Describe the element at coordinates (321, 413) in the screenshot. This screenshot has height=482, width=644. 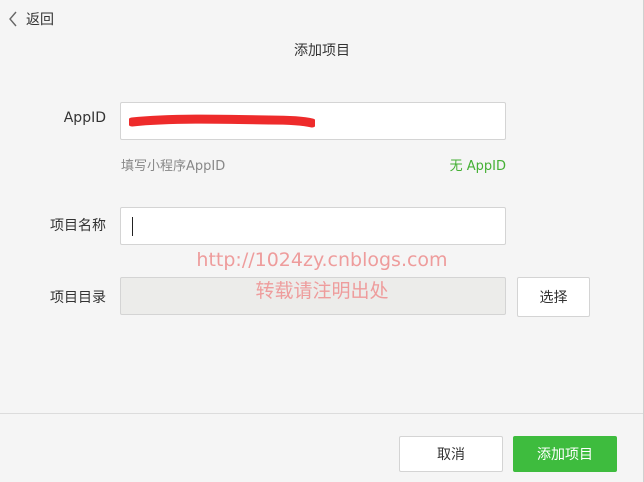
I see `footer-divider` at that location.